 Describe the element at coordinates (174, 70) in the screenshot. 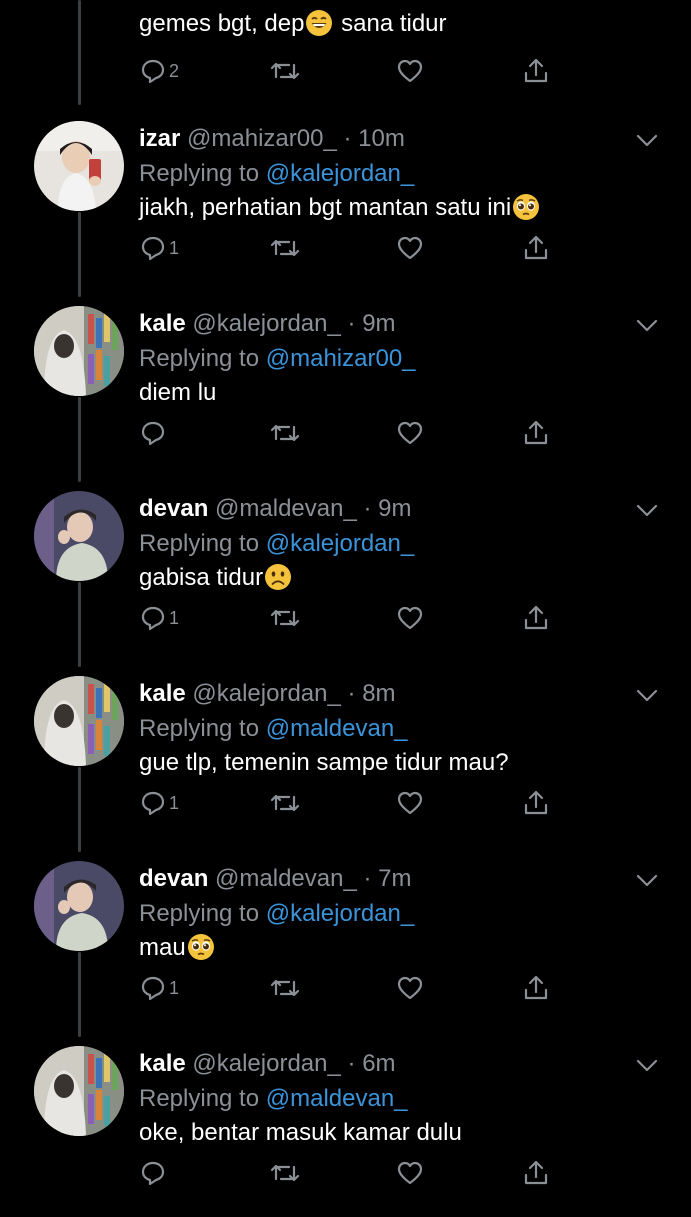

I see `reply-count: 2` at that location.